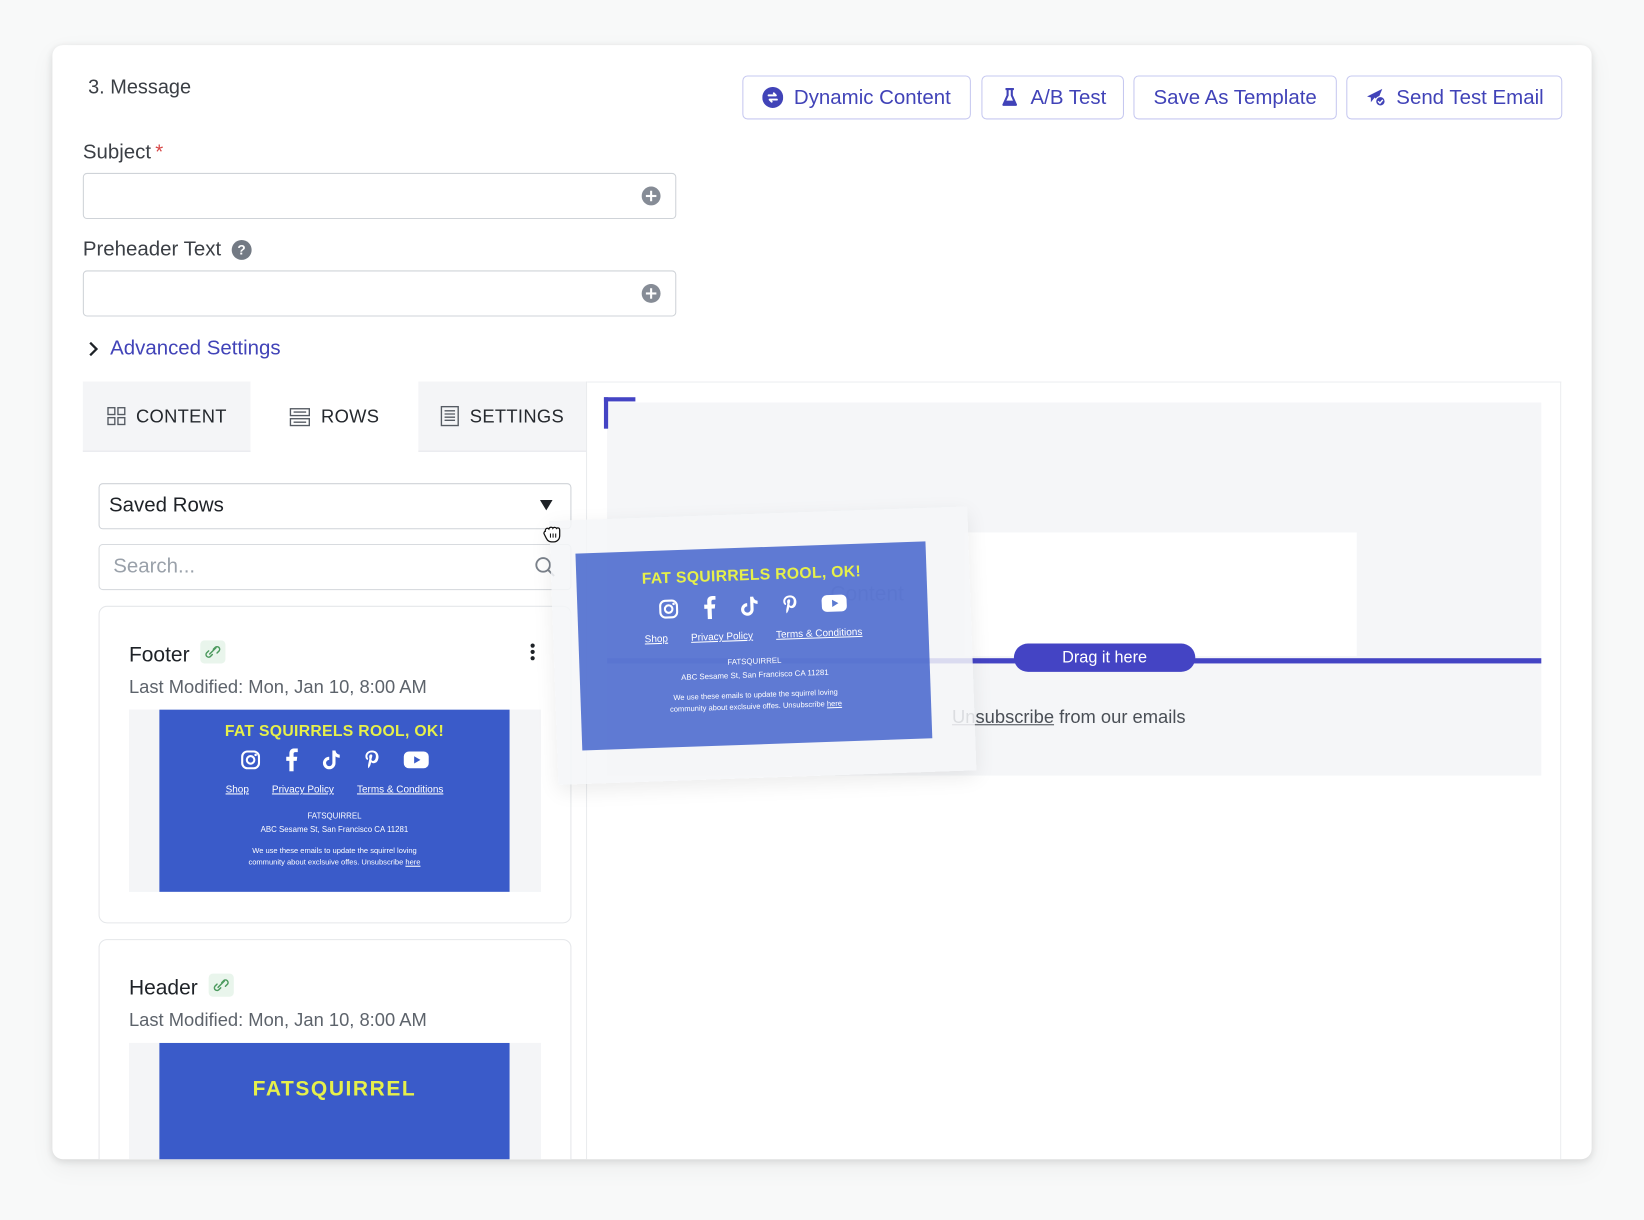 Image resolution: width=1644 pixels, height=1220 pixels. I want to click on preheader-label: Preheader Text?, so click(167, 250).